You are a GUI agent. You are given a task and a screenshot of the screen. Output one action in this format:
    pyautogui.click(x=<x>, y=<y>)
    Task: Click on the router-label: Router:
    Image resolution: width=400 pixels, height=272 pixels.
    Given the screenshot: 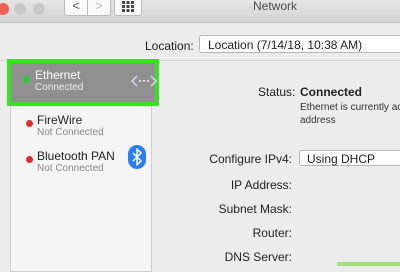 What is the action you would take?
    pyautogui.click(x=272, y=233)
    